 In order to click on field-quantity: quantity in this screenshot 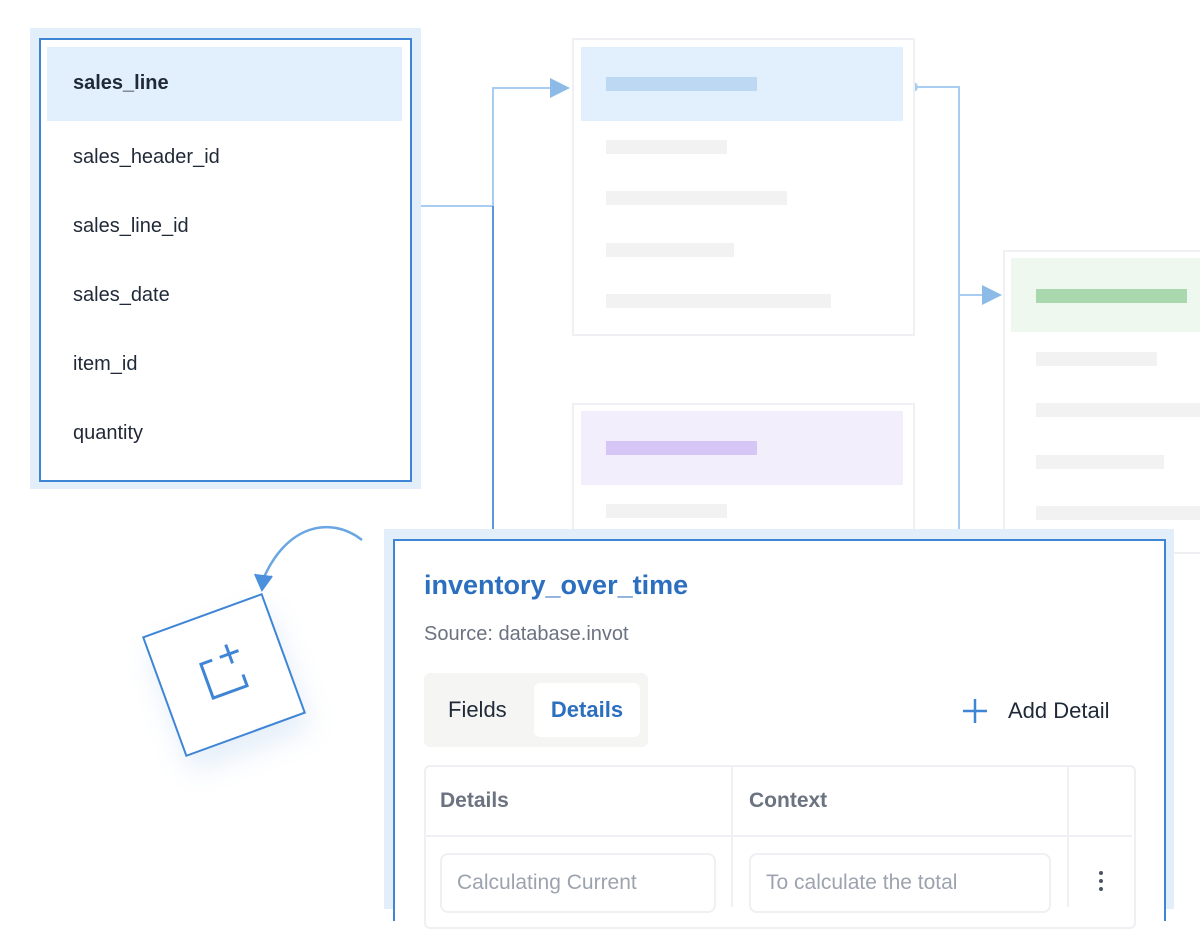, I will do `click(108, 433)`.